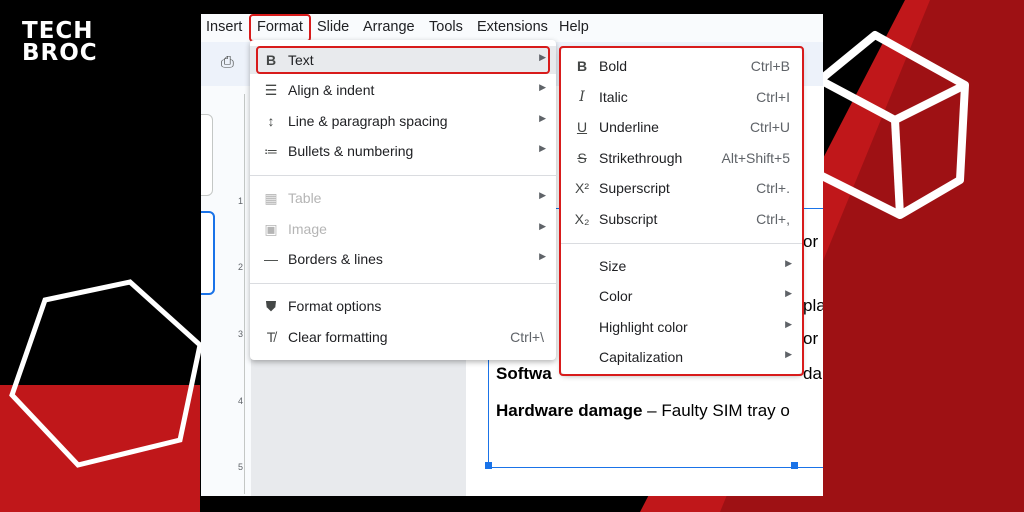  What do you see at coordinates (403, 121) in the screenshot?
I see `format-item-line-spacing: ↕ Line & paragraph spacing ▶` at bounding box center [403, 121].